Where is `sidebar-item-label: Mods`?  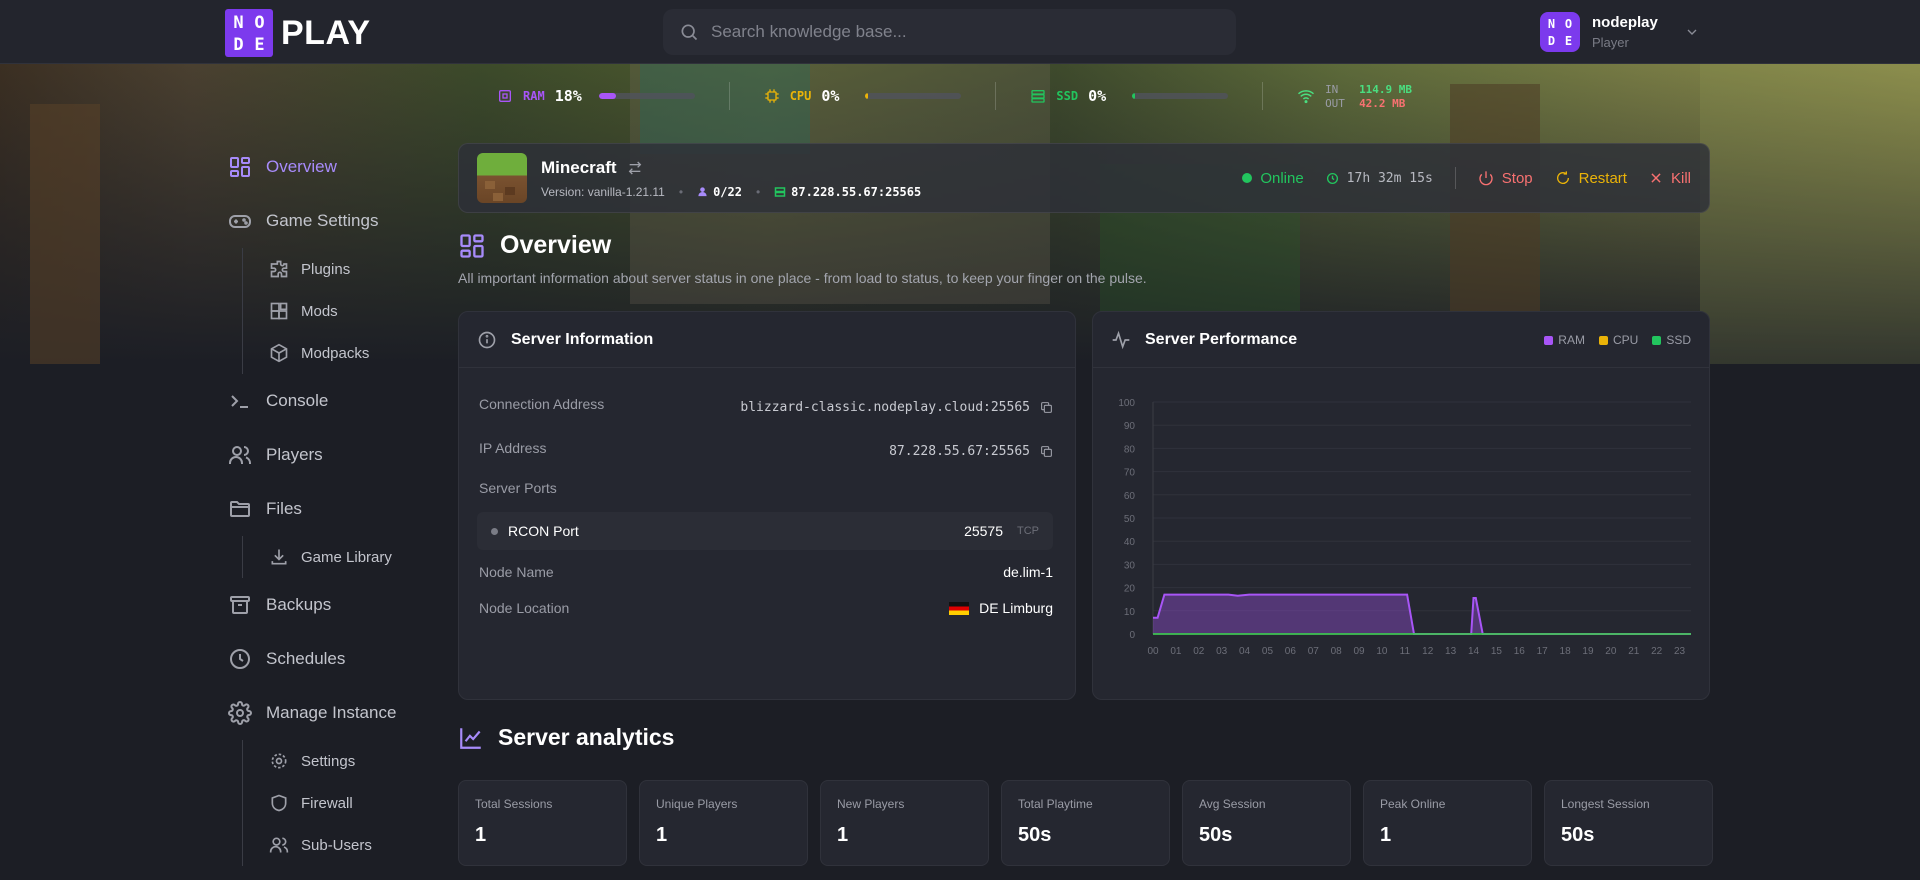
sidebar-item-label: Mods is located at coordinates (319, 311).